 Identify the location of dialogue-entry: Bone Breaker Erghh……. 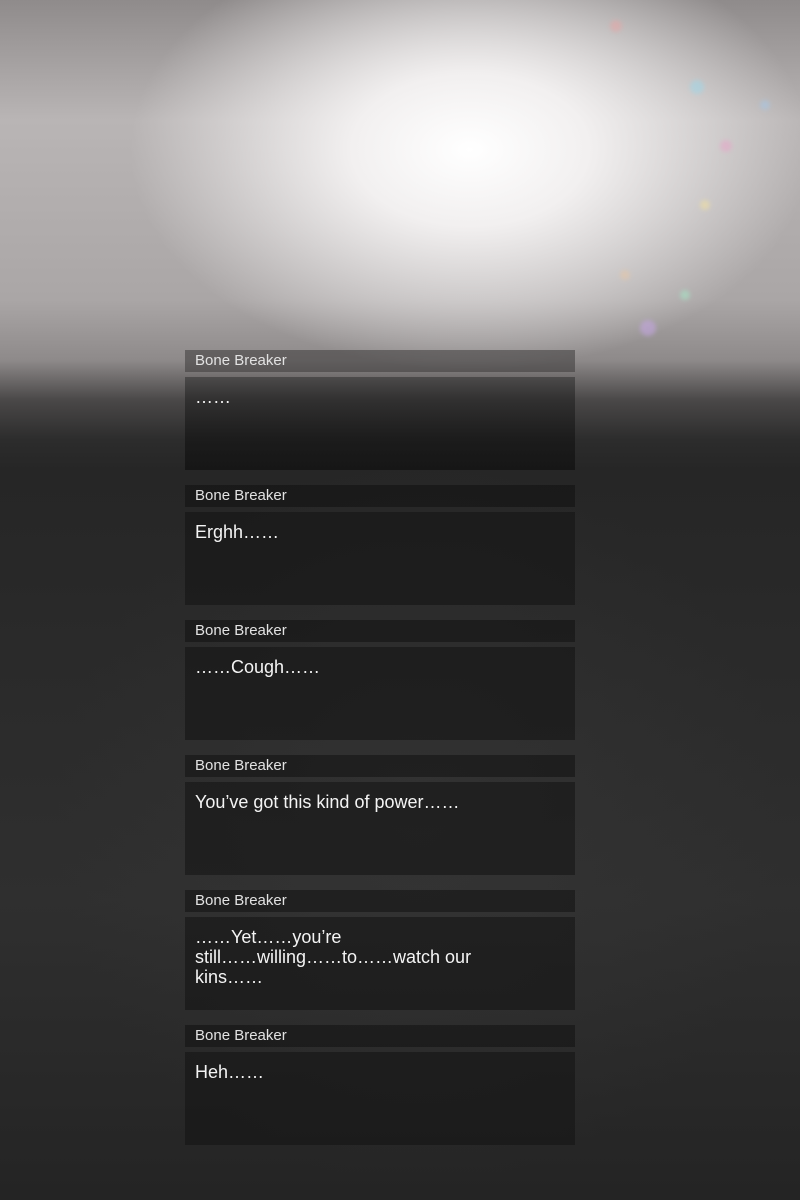
(380, 545).